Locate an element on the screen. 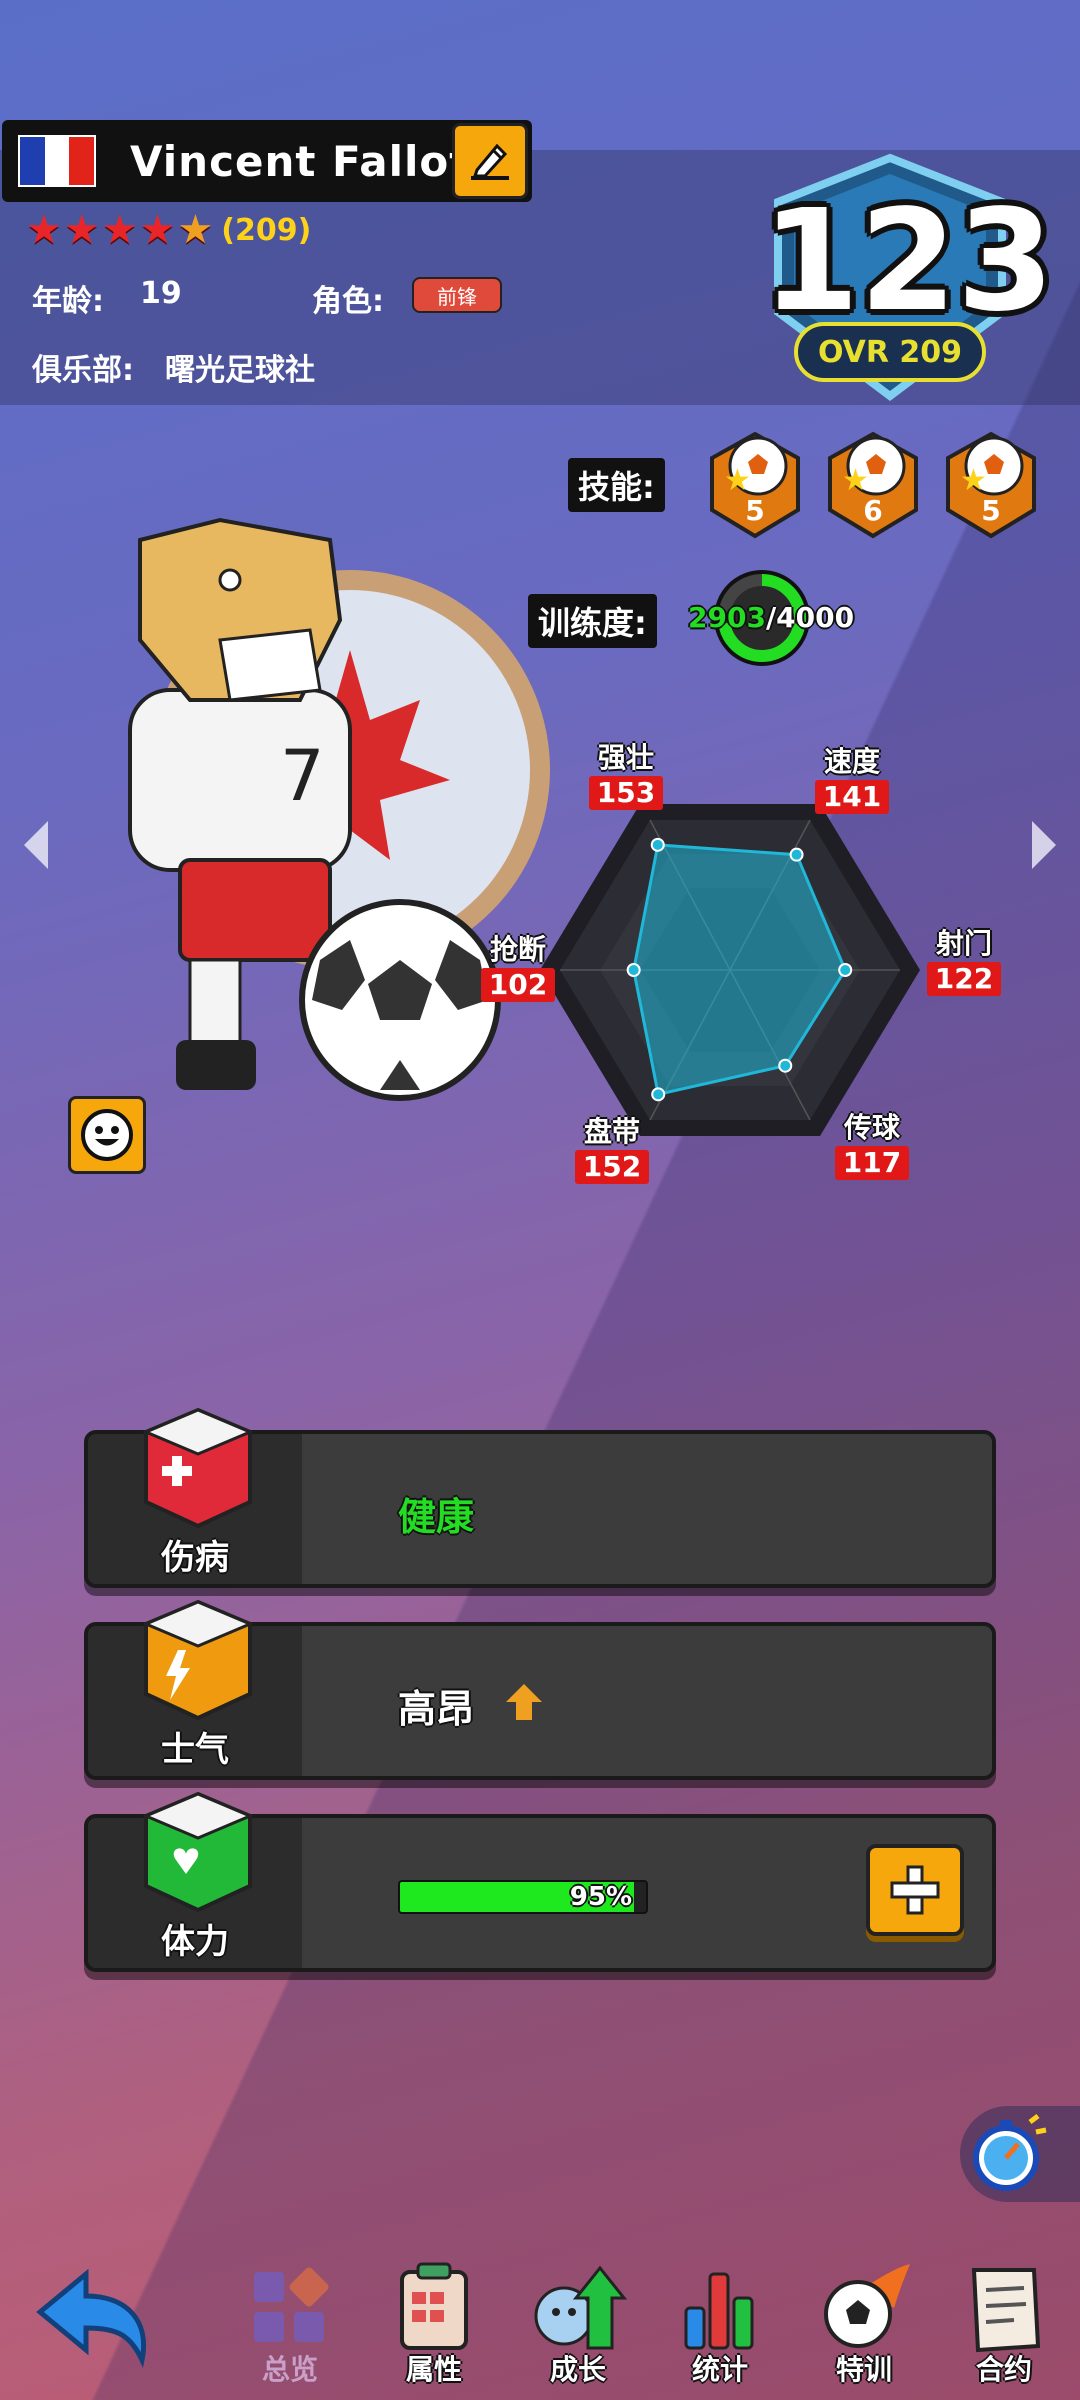 The image size is (1080, 2400). role-label: 角色: is located at coordinates (348, 301).